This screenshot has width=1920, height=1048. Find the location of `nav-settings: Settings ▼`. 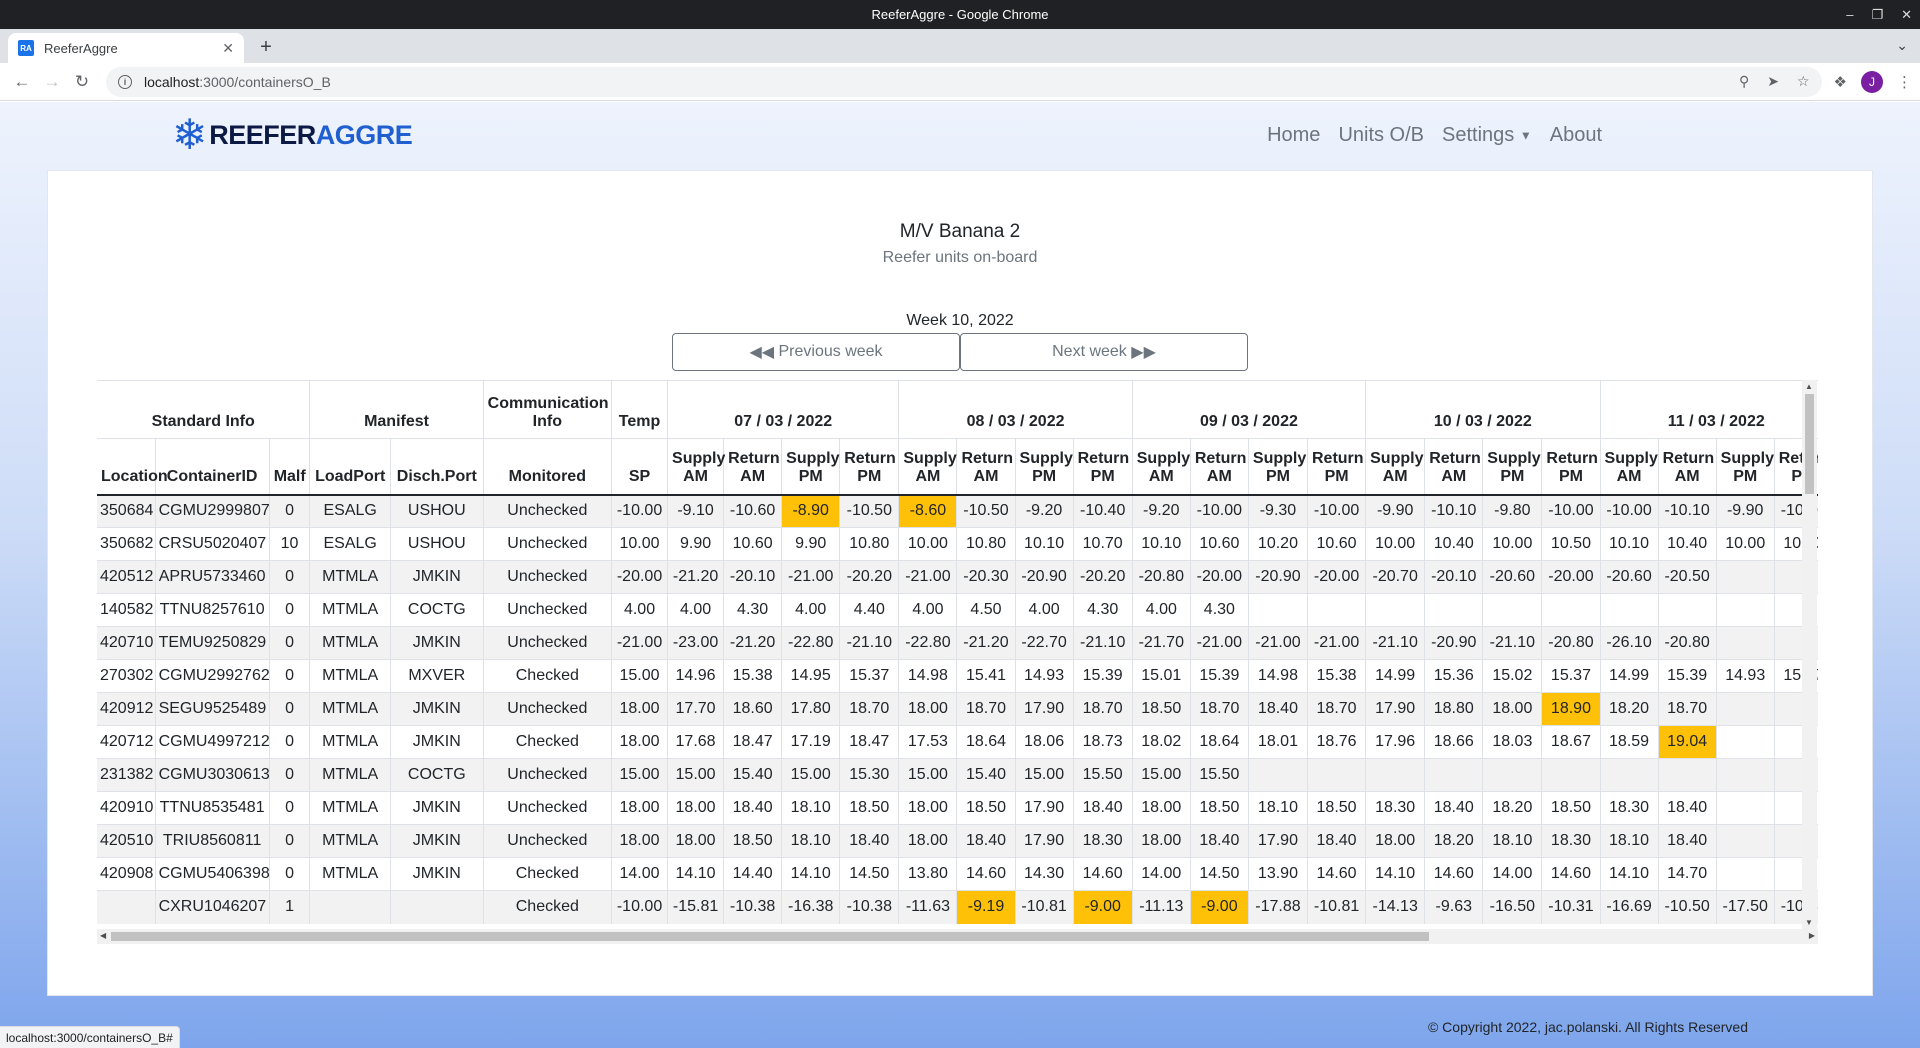

nav-settings: Settings ▼ is located at coordinates (1487, 135).